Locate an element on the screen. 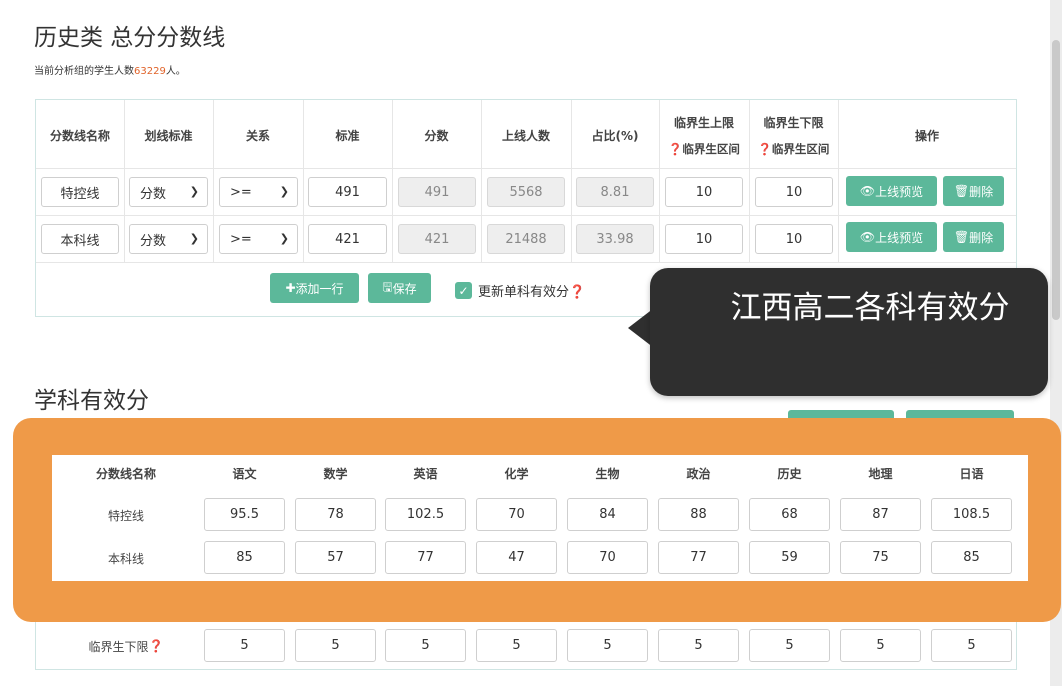 This screenshot has height=686, width=1062. line-name-input: 本科线 is located at coordinates (80, 239).